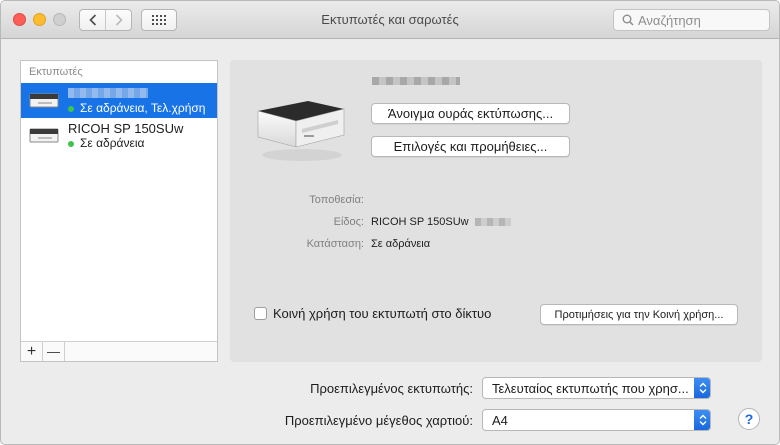 The height and width of the screenshot is (445, 780). I want to click on redacted-kind-suffix, so click(492, 222).